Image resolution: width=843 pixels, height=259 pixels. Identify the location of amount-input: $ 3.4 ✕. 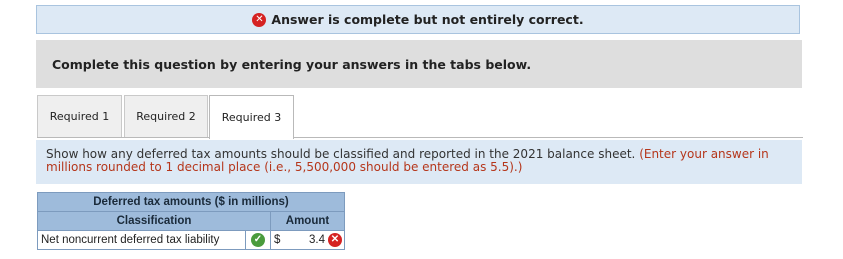
(307, 240).